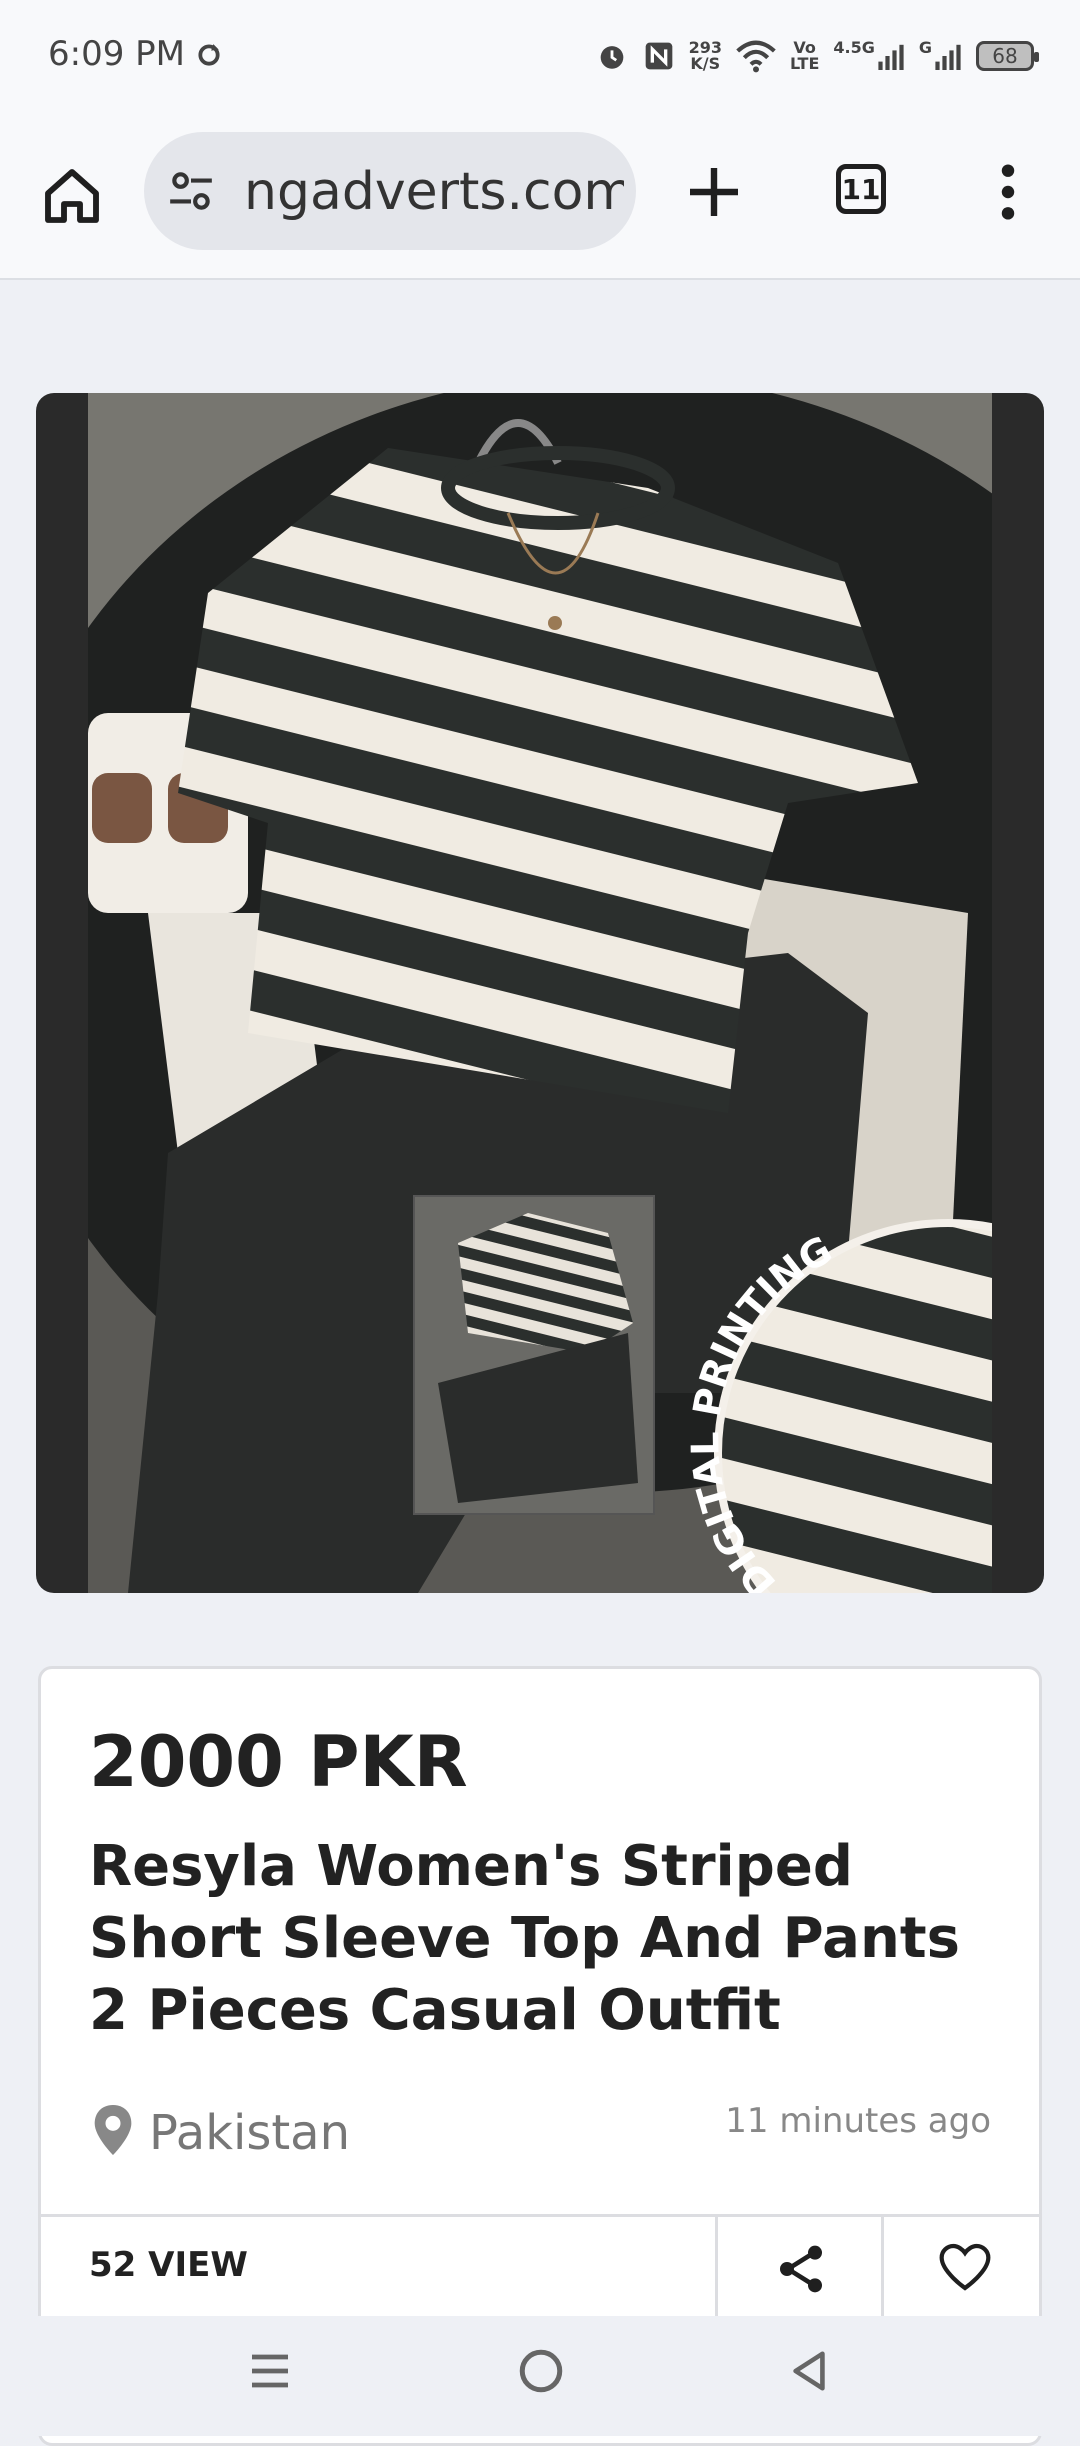 The height and width of the screenshot is (2446, 1080). Describe the element at coordinates (209, 55) in the screenshot. I see `sync-icon` at that location.